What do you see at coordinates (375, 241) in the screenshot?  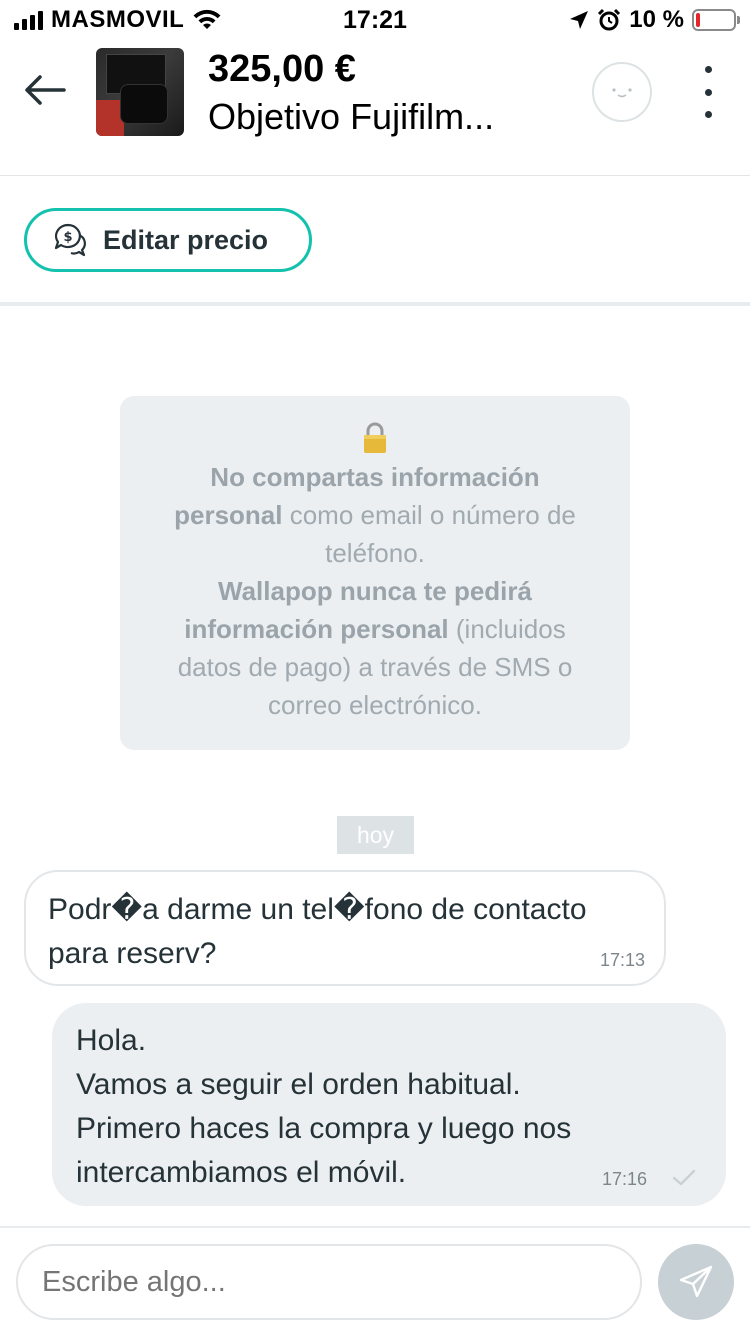 I see `edit-price-section: $ Editar precio` at bounding box center [375, 241].